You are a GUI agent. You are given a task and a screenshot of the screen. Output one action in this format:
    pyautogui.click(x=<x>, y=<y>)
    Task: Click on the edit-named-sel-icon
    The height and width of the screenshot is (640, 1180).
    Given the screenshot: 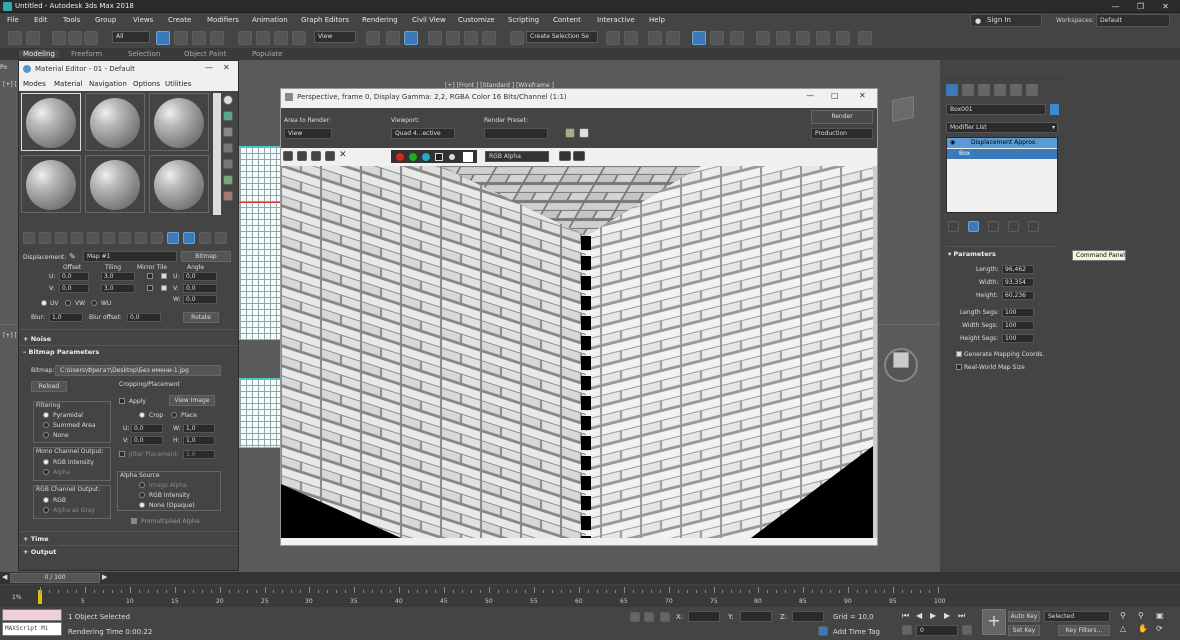 What is the action you would take?
    pyautogui.click(x=517, y=38)
    